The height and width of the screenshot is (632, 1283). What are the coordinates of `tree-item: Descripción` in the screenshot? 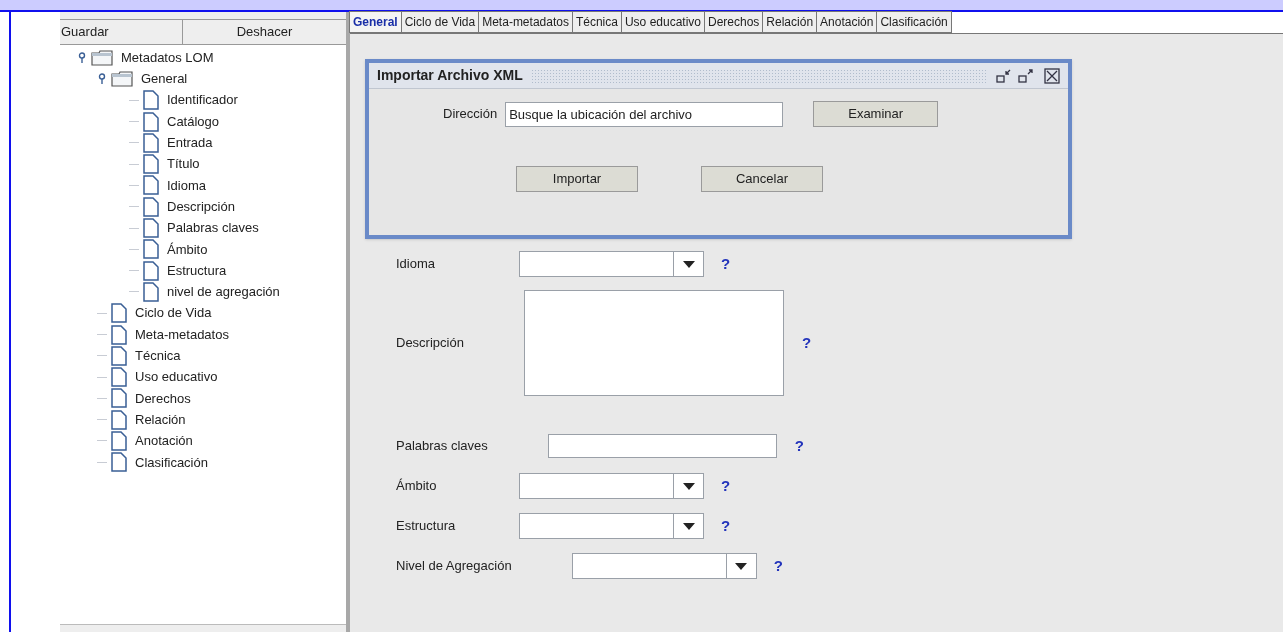 It's located at (201, 206).